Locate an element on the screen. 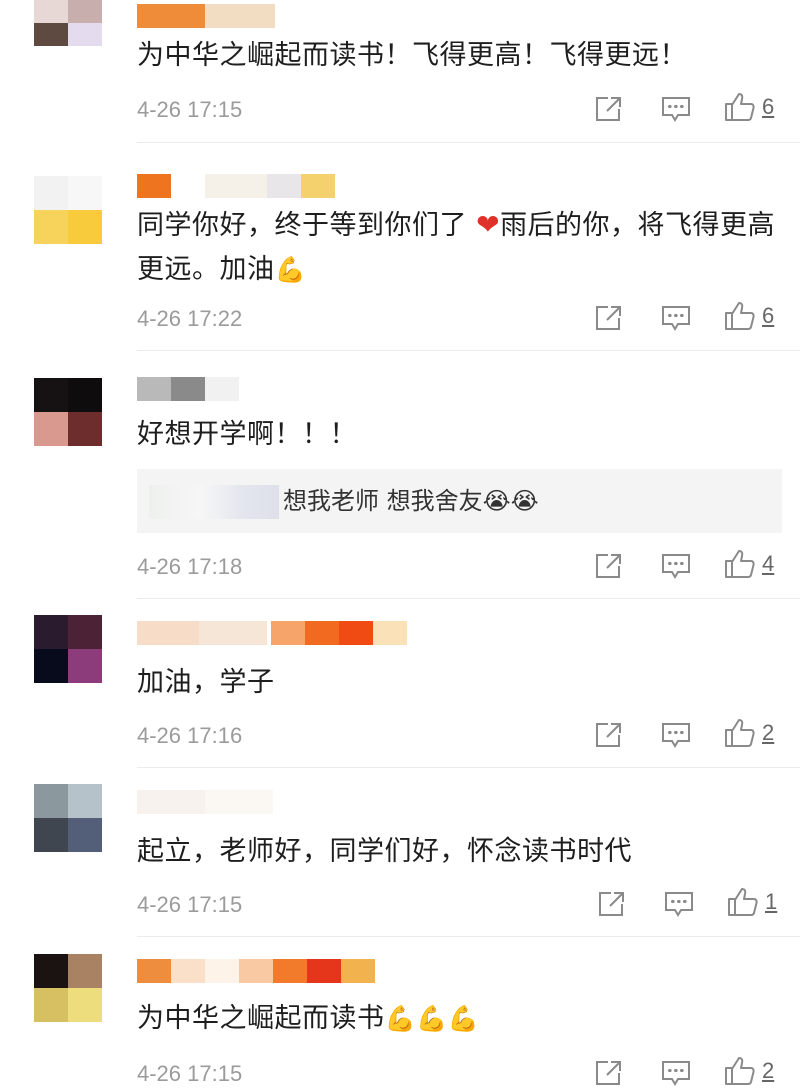 This screenshot has height=1089, width=800. comment-time: 4-26 17:22 is located at coordinates (190, 318).